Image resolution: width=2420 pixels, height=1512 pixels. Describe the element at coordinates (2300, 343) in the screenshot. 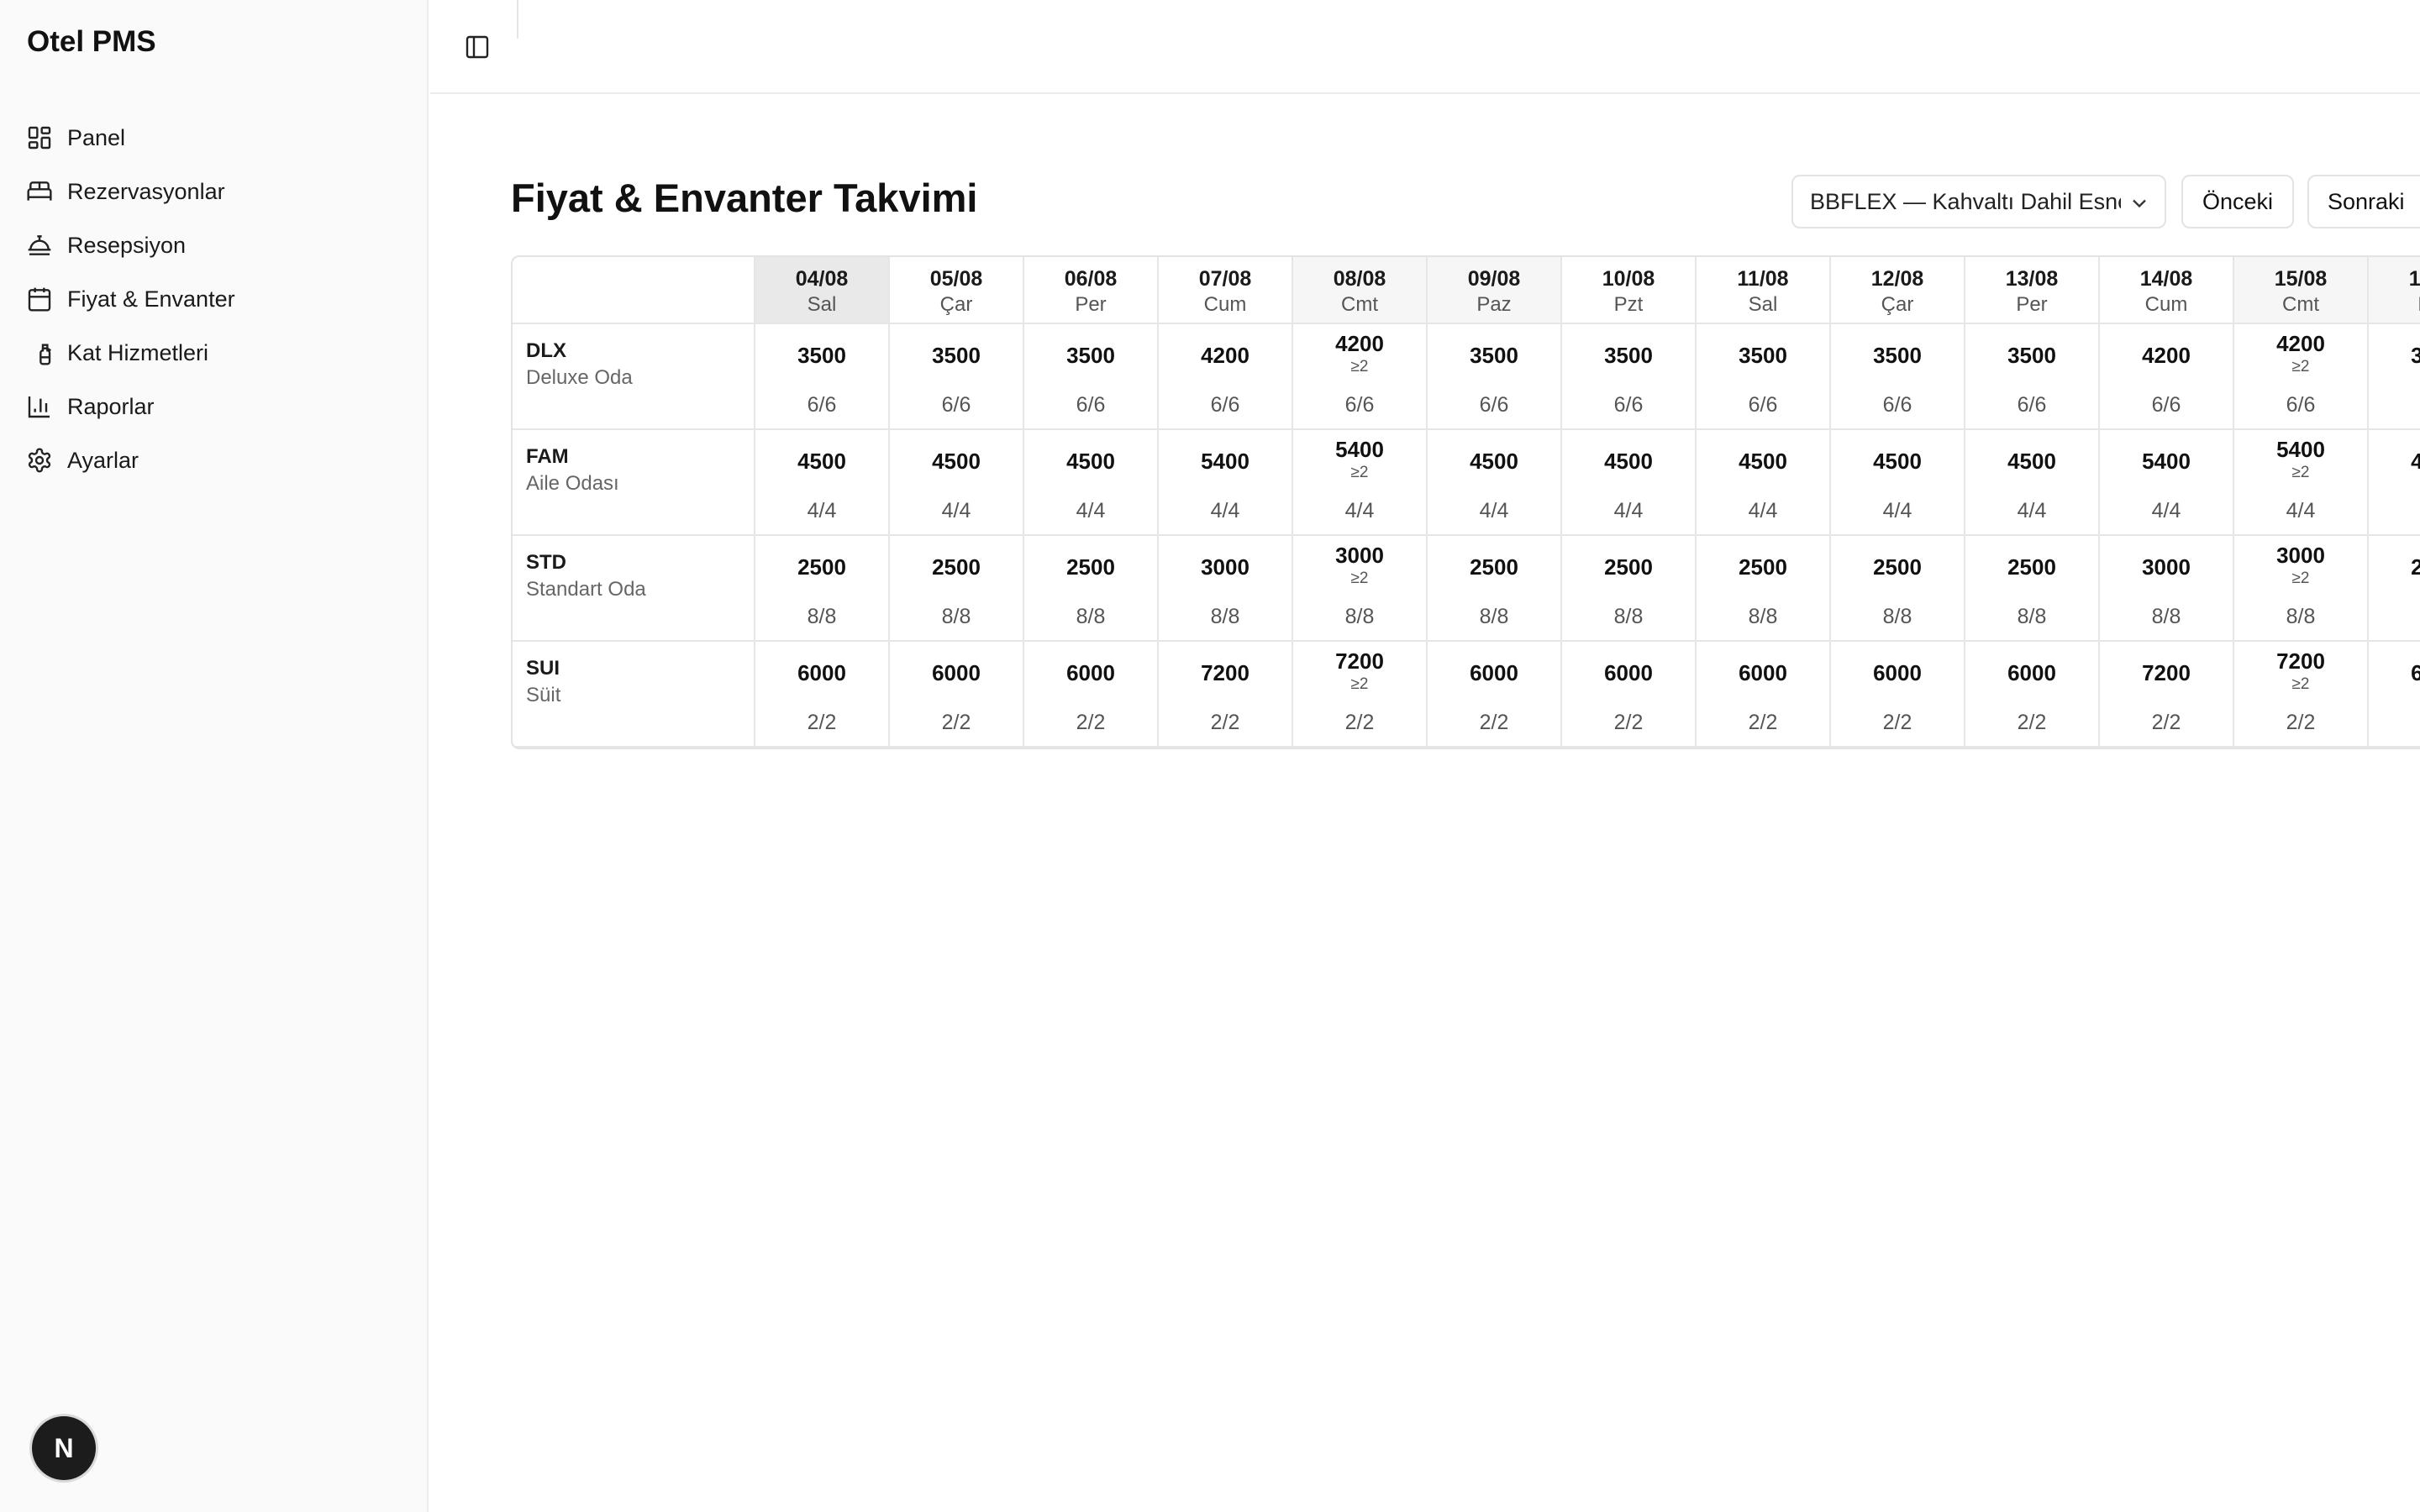

I see `price-value: 4200` at that location.